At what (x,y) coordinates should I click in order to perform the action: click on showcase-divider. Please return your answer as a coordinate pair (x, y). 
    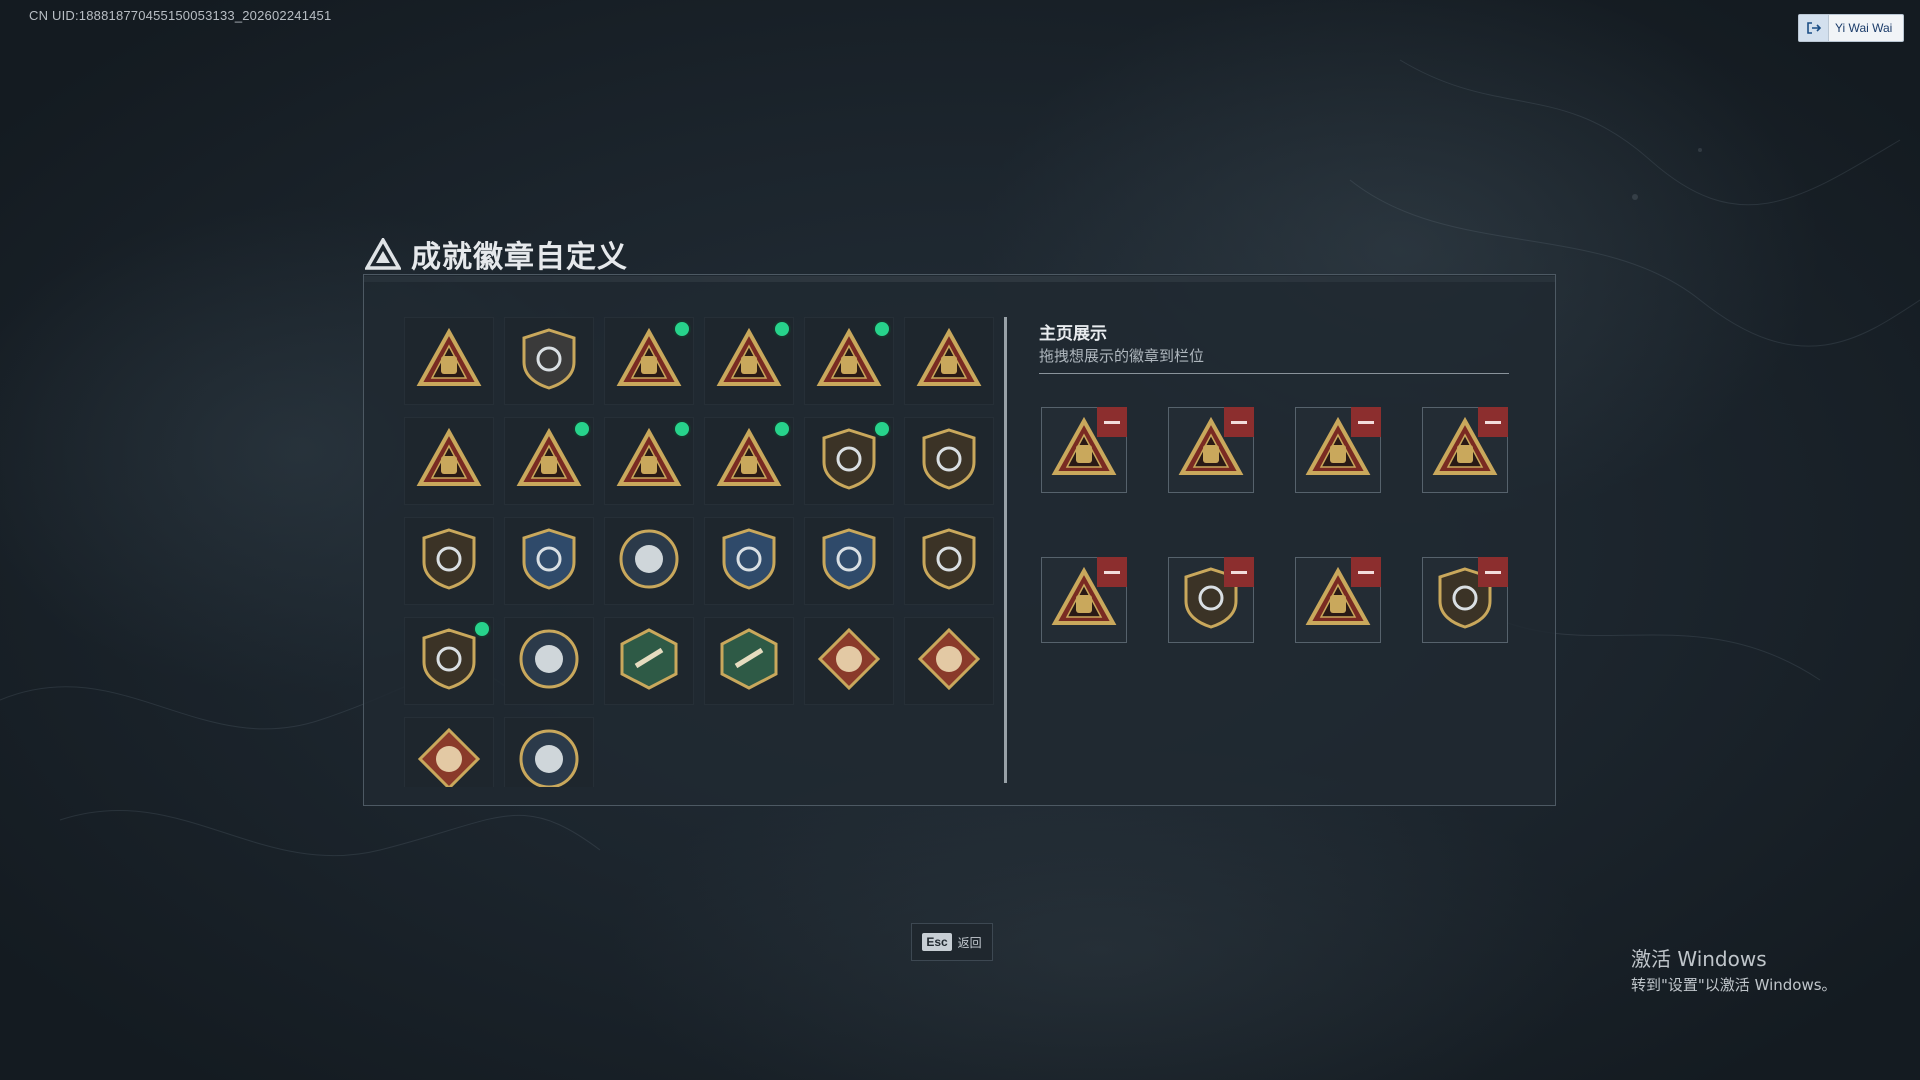
    Looking at the image, I should click on (1274, 373).